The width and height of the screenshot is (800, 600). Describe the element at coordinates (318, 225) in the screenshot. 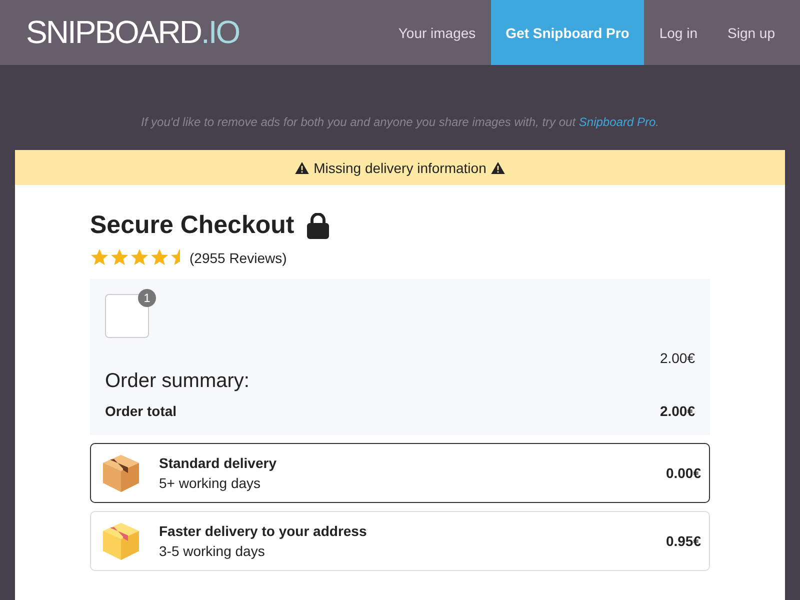

I see `lock-icon` at that location.